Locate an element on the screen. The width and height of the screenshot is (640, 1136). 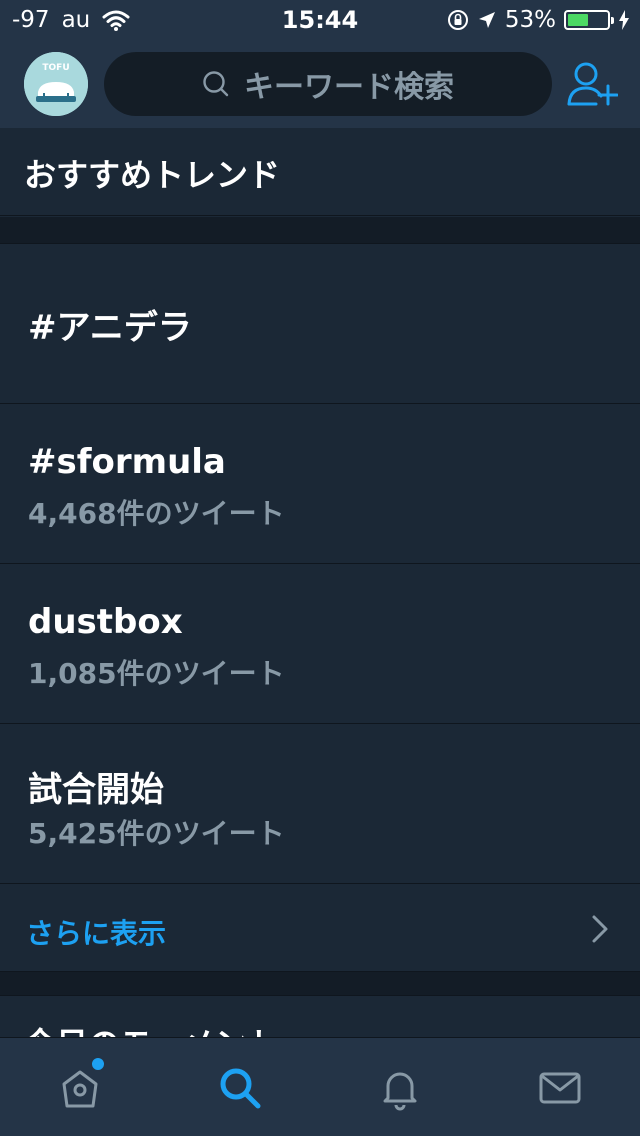
tab-bar is located at coordinates (320, 1086).